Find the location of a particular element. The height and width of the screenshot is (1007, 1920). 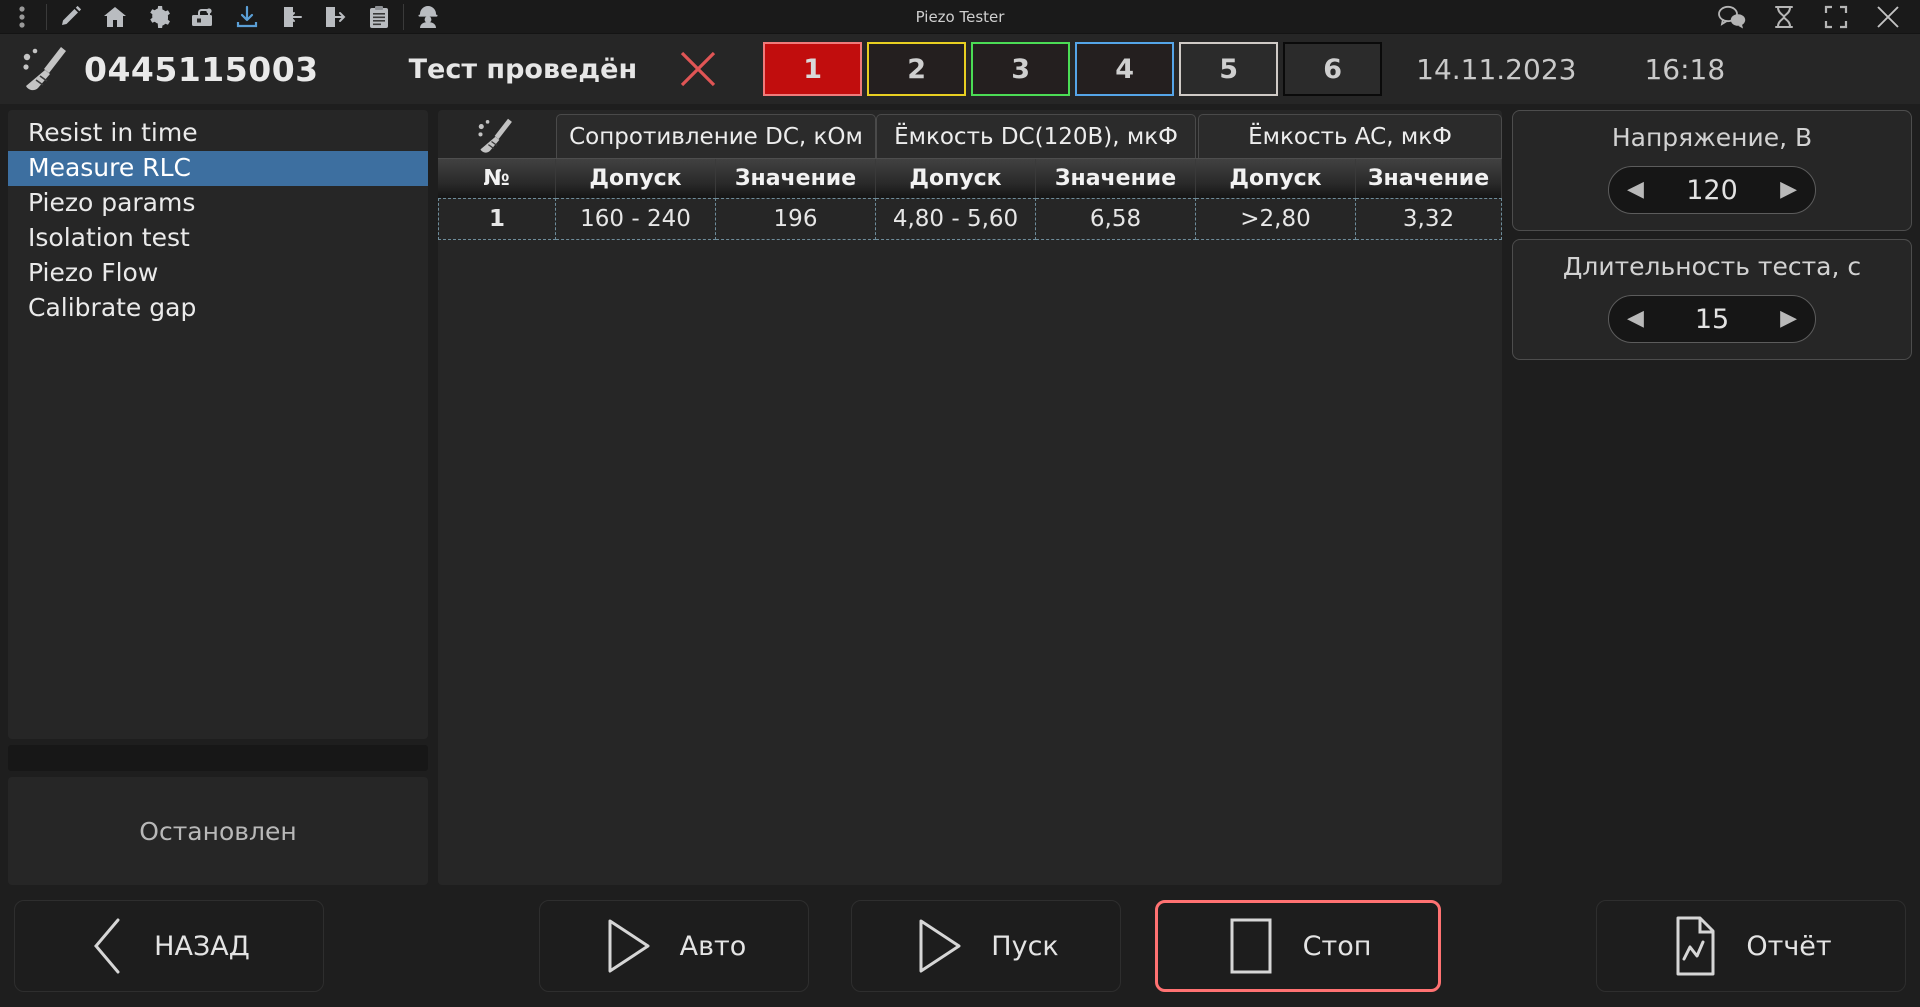

sidebar-item-measure-rlc: Measure RLC is located at coordinates (218, 168).